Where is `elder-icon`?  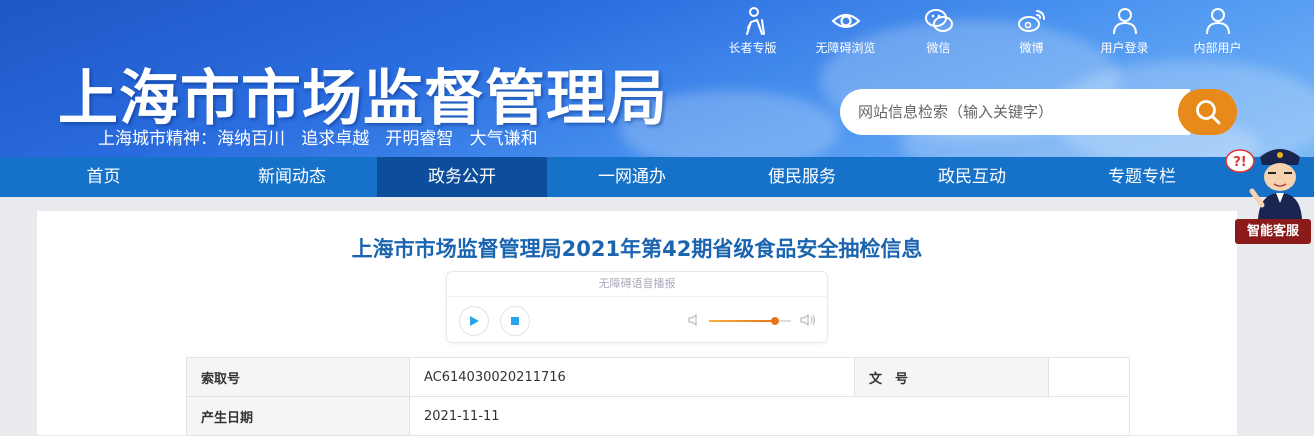
elder-icon is located at coordinates (755, 21).